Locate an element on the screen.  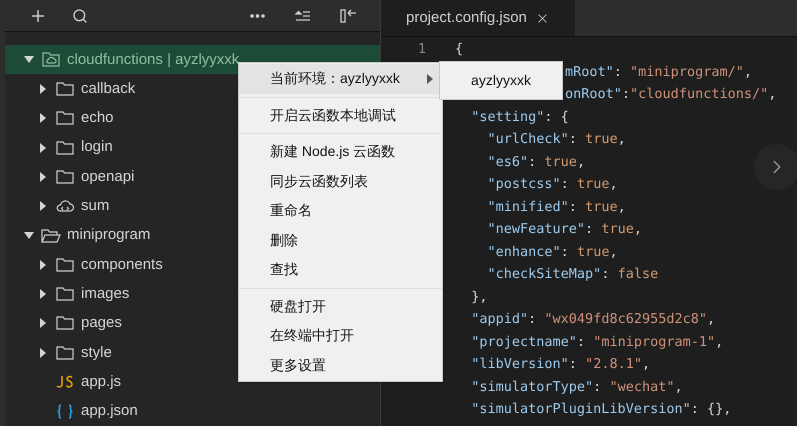
tree-item-label: cloudfunctions | ayzlyyxxk is located at coordinates (153, 60).